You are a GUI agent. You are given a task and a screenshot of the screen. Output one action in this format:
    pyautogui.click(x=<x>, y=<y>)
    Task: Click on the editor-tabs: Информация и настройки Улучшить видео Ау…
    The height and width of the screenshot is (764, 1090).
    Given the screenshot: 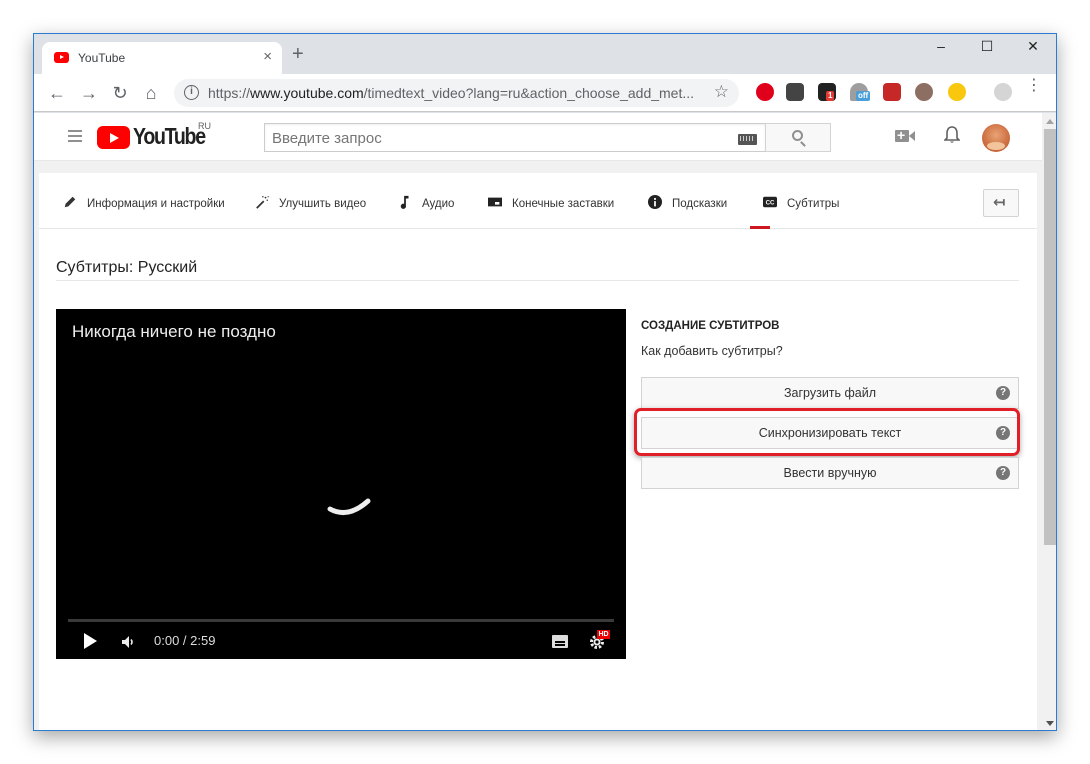 What is the action you would take?
    pyautogui.click(x=538, y=201)
    